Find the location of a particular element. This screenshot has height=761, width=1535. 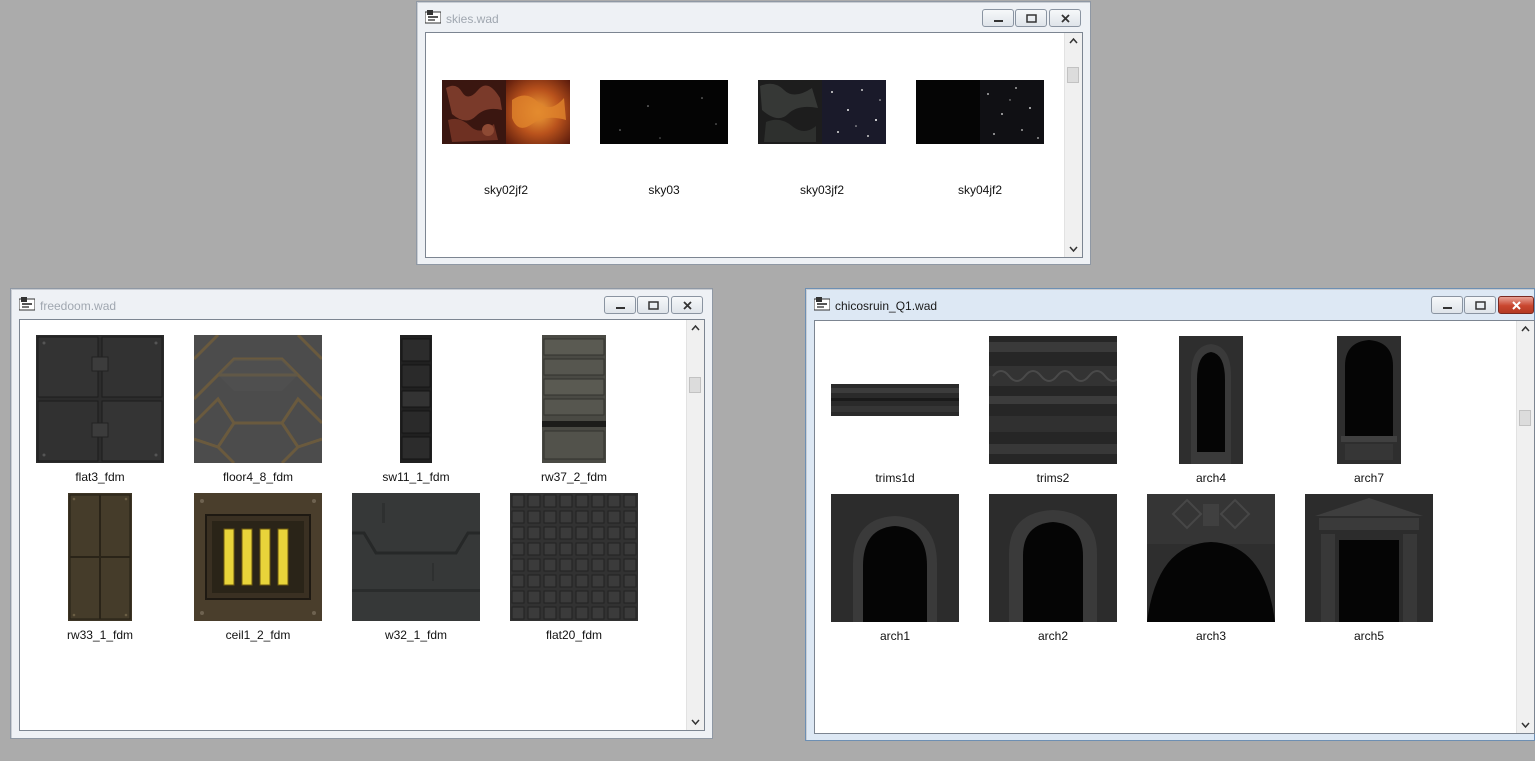

texture-thumbnail-sky02jf2 is located at coordinates (506, 112).